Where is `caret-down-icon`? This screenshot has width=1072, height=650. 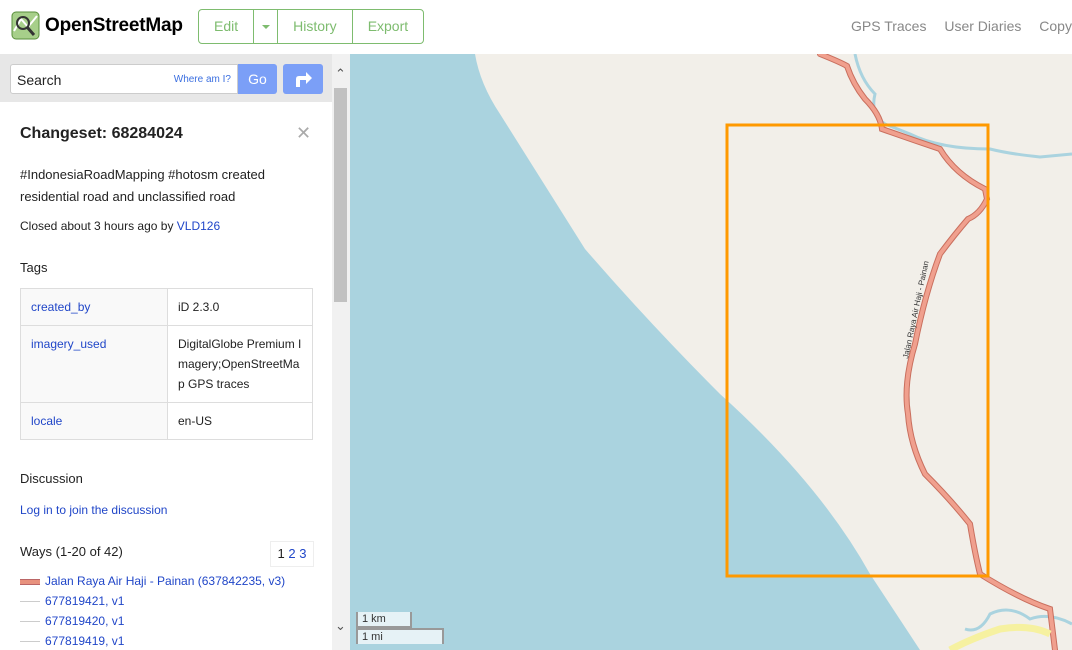 caret-down-icon is located at coordinates (266, 27).